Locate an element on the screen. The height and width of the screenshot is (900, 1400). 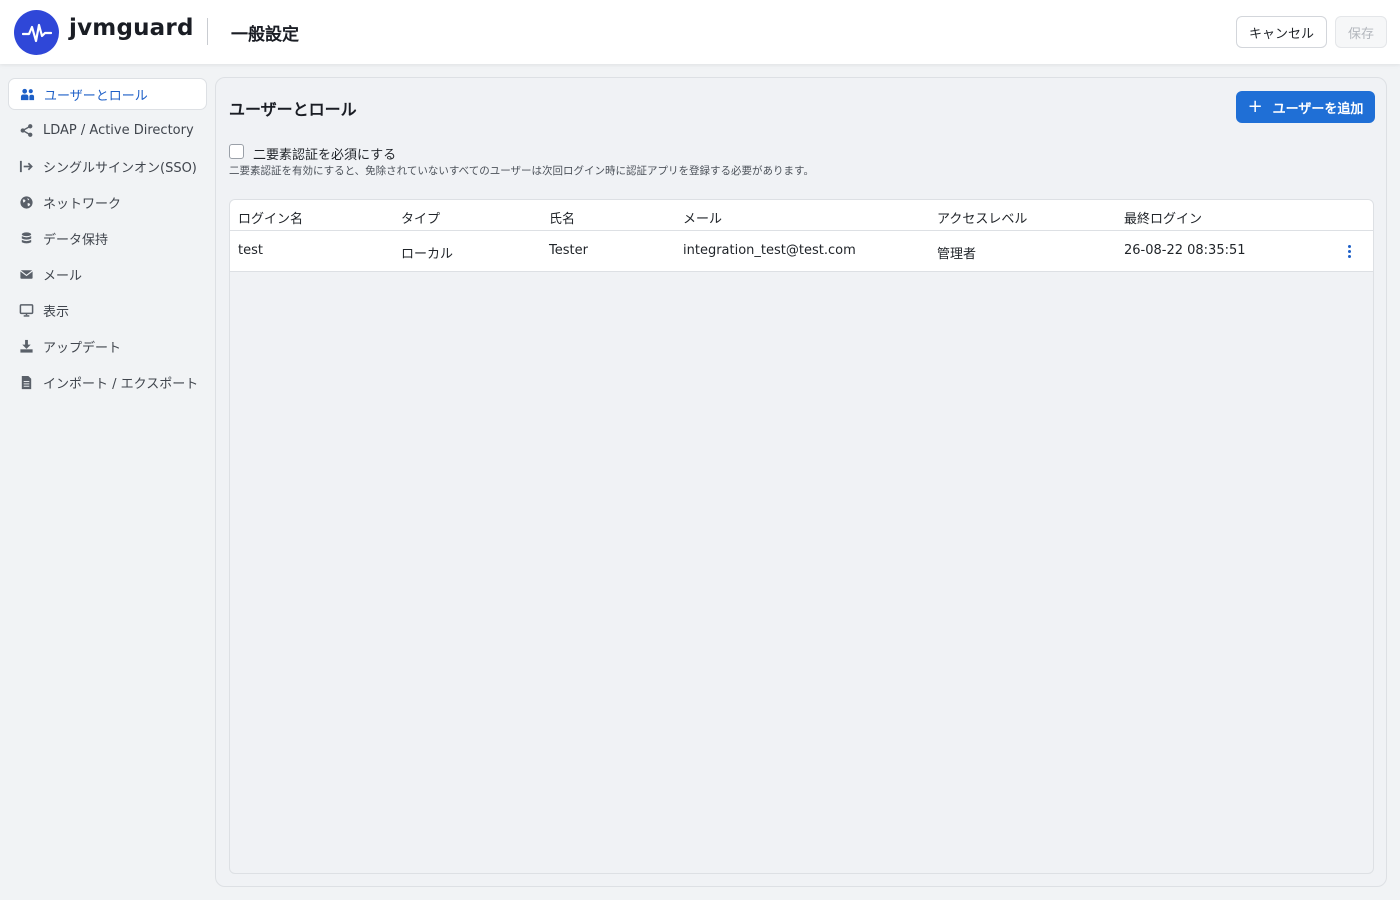
sidebar-item-mail: メール is located at coordinates (107, 274).